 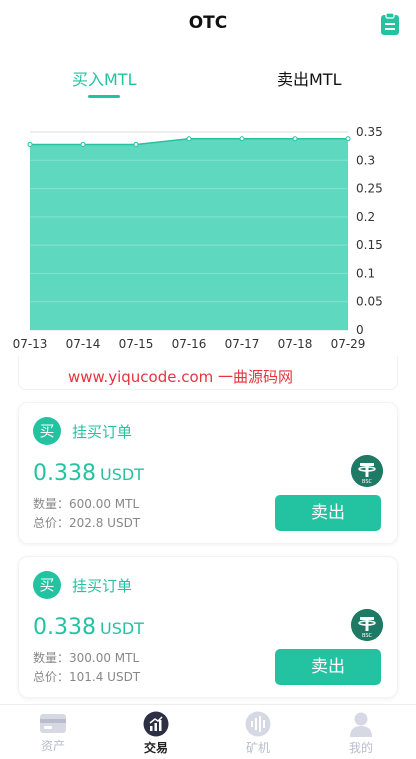 What do you see at coordinates (369, 245) in the screenshot?
I see `y-tick-label: 0.15` at bounding box center [369, 245].